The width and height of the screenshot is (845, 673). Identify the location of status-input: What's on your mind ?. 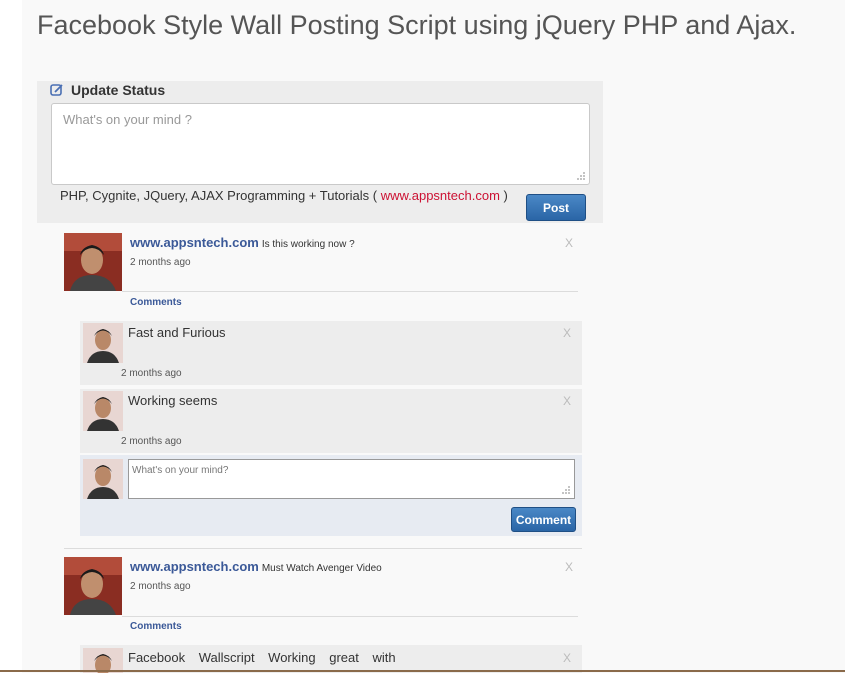
(320, 144).